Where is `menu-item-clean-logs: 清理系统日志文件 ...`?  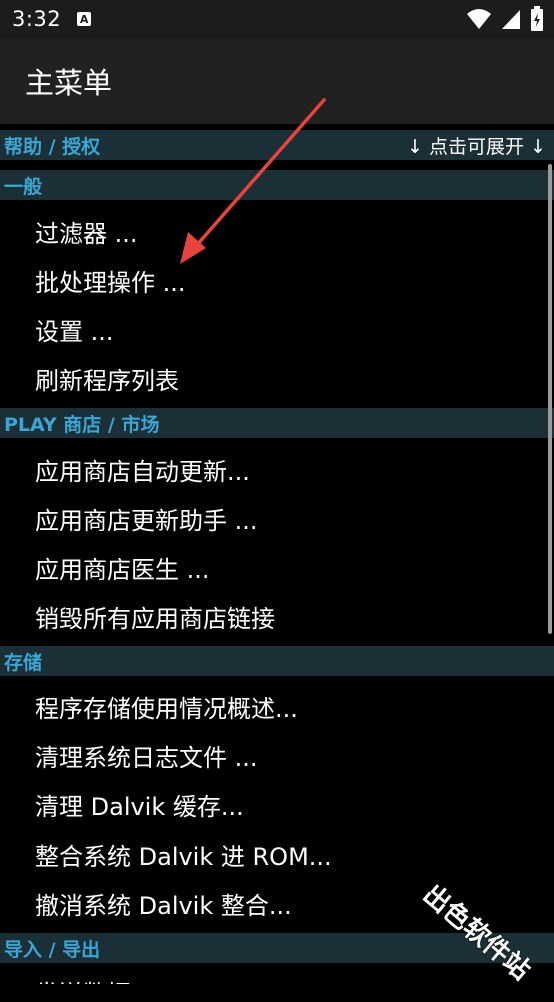
menu-item-clean-logs: 清理系统日志文件 ... is located at coordinates (146, 755).